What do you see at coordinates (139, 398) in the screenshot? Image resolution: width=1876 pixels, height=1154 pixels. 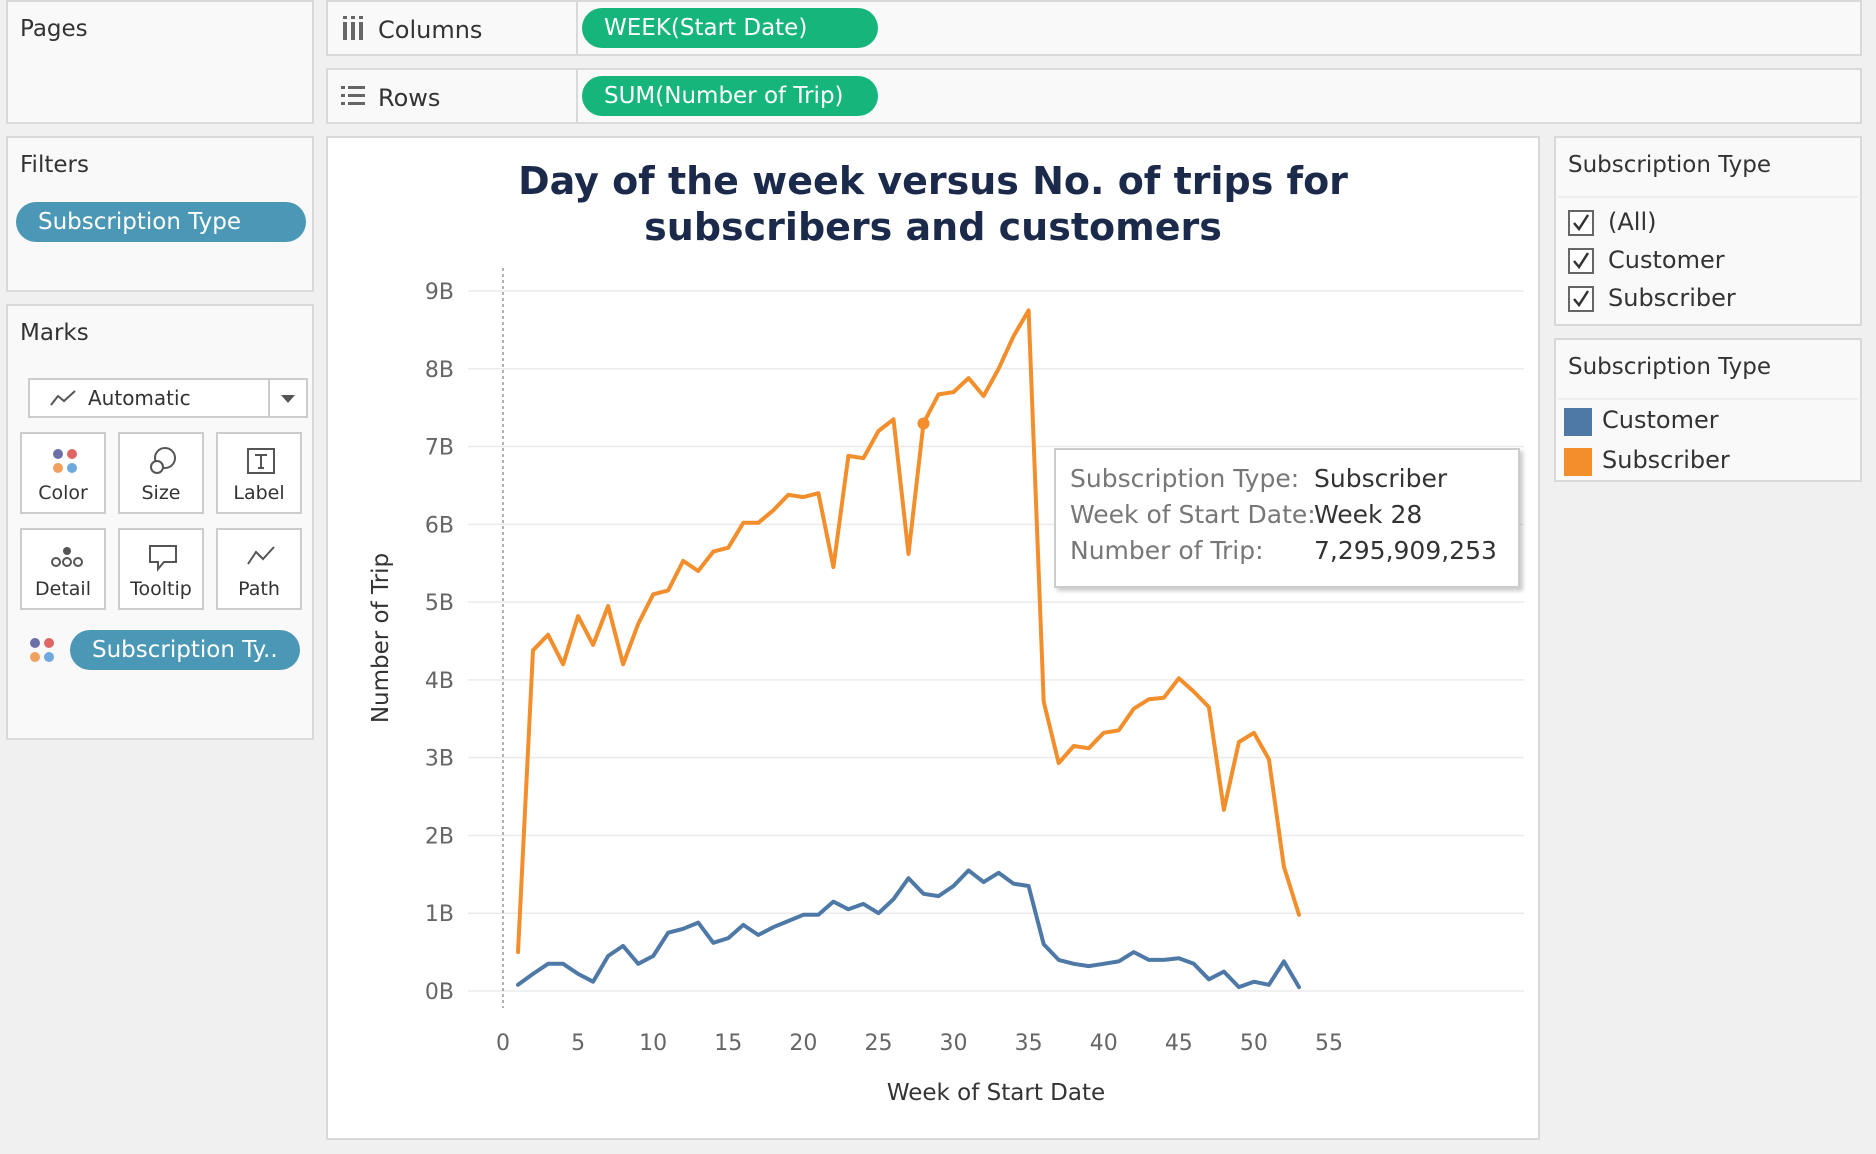 I see `mark-type-label: Automatic` at bounding box center [139, 398].